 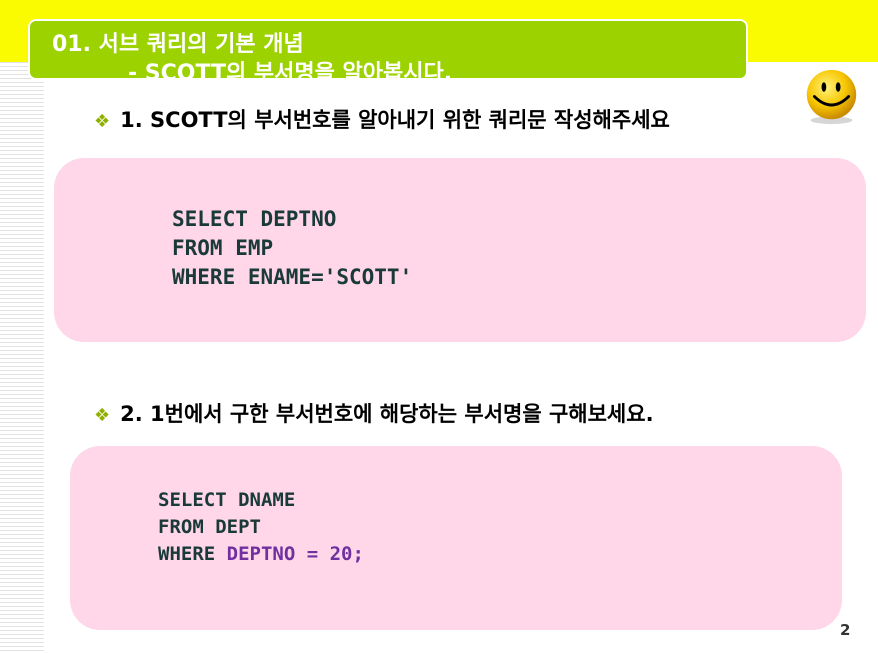 I want to click on question-2-text: 2. 1번에서 구한 부서번호에 해당하는 부서명을 구해보세요., so click(x=387, y=414).